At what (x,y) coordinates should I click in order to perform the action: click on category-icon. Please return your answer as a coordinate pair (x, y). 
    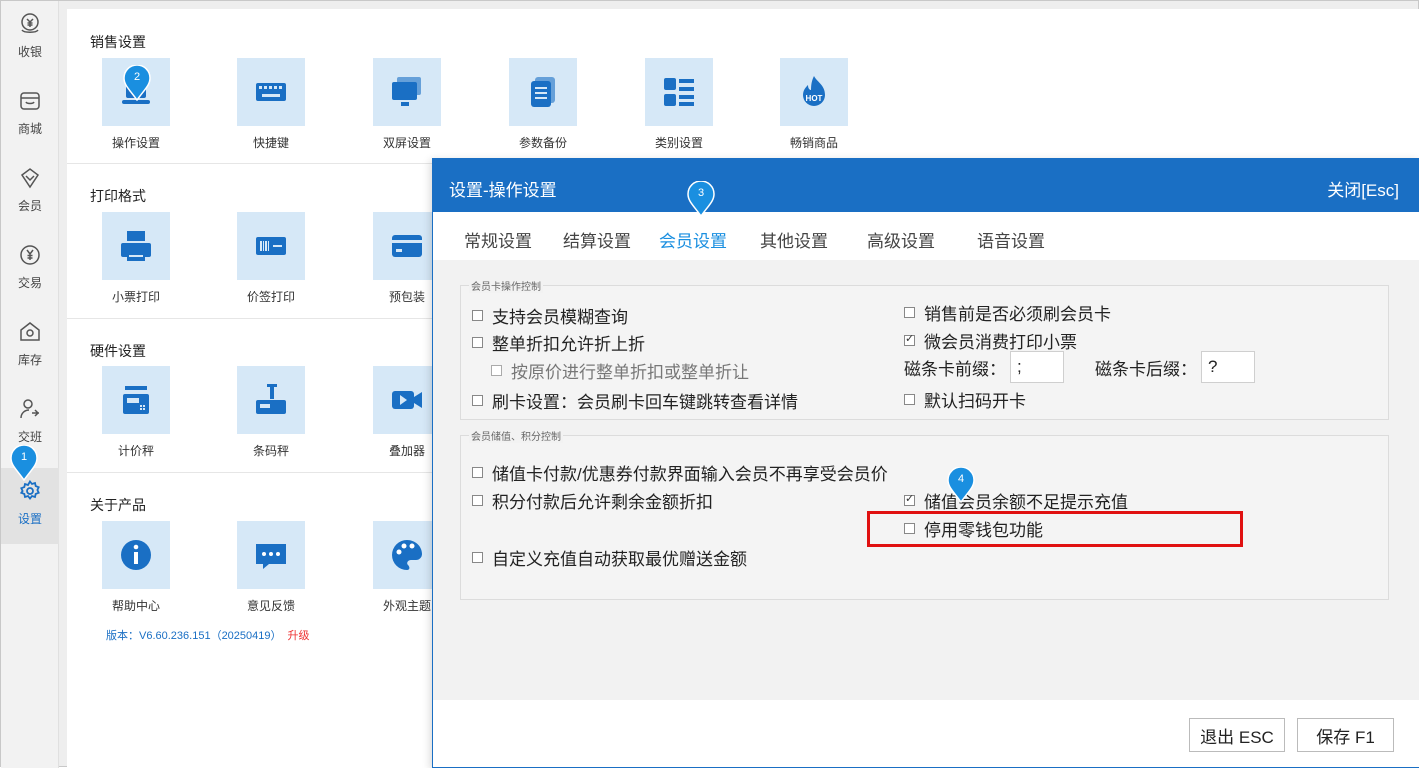
    Looking at the image, I should click on (679, 92).